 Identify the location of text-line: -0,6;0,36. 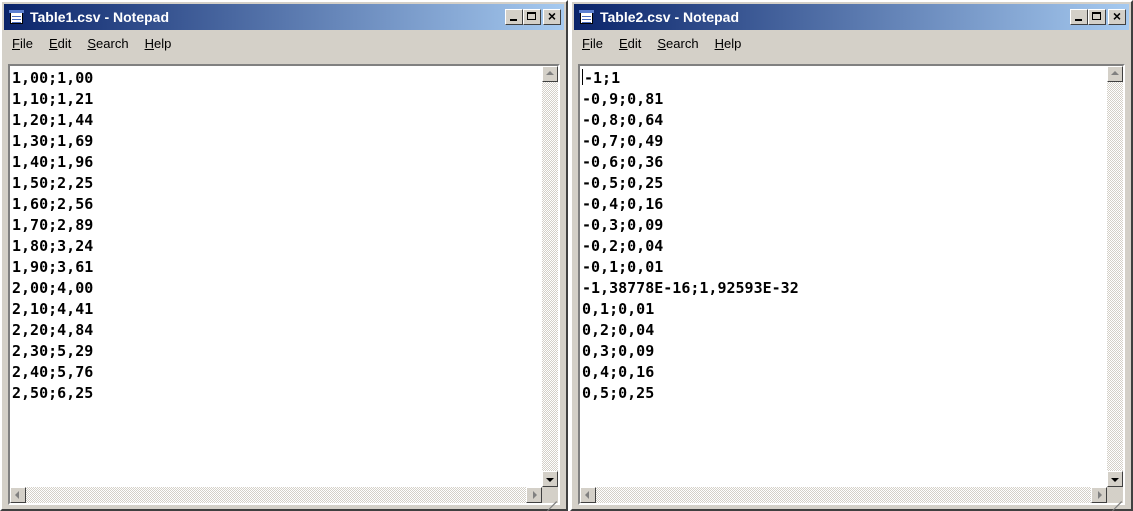
(623, 162).